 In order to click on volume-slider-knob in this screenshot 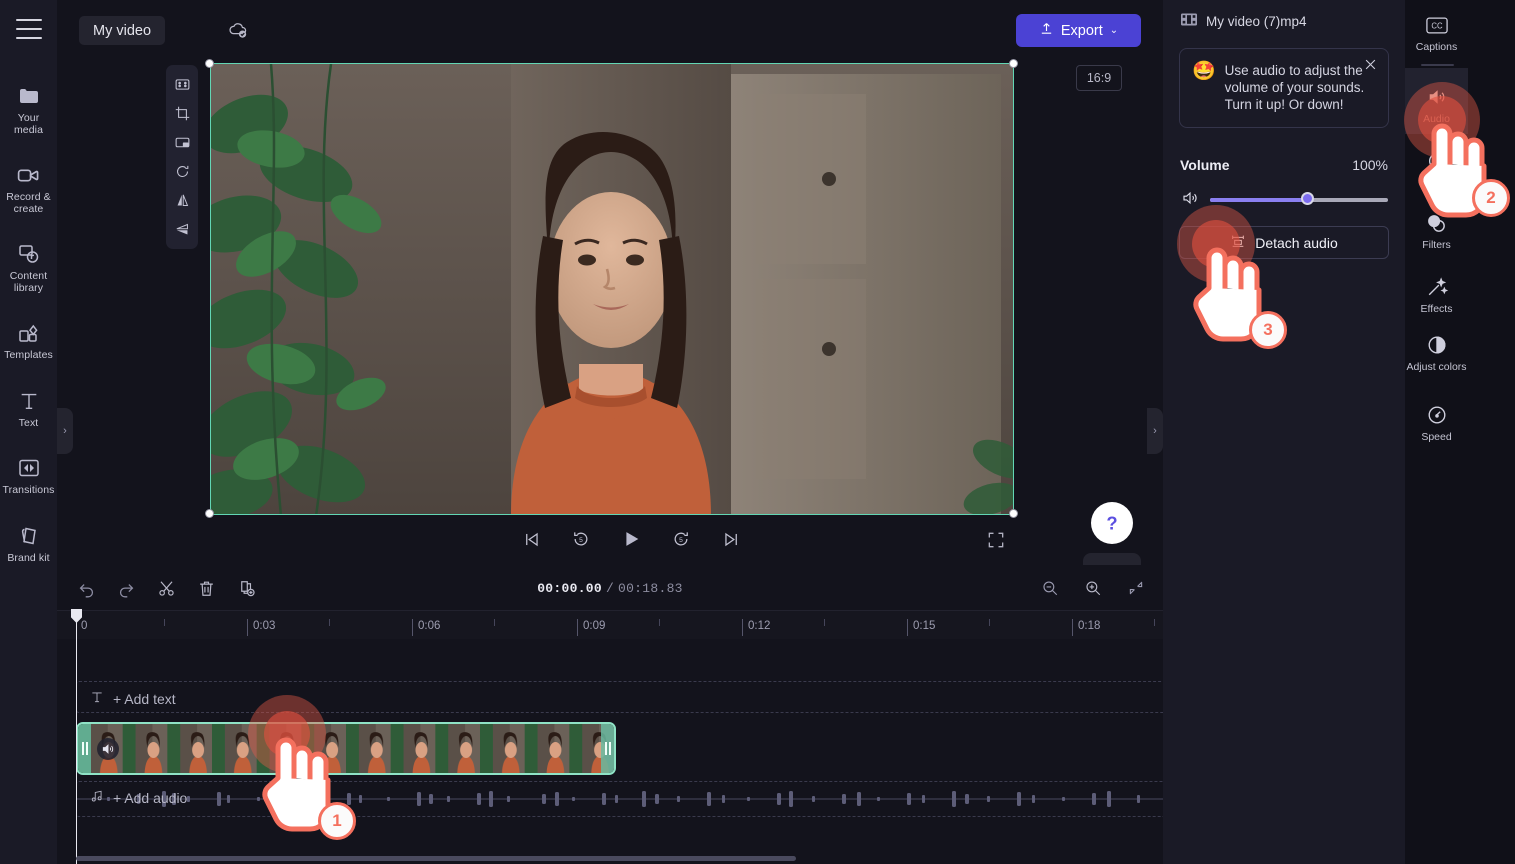, I will do `click(1308, 198)`.